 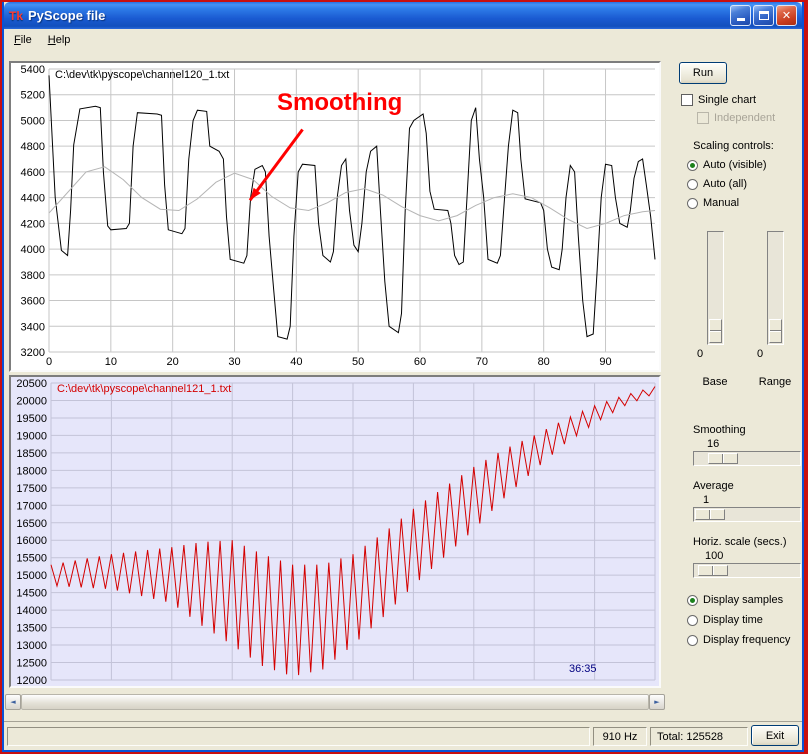 I want to click on svg-text: 10, so click(x=111, y=362).